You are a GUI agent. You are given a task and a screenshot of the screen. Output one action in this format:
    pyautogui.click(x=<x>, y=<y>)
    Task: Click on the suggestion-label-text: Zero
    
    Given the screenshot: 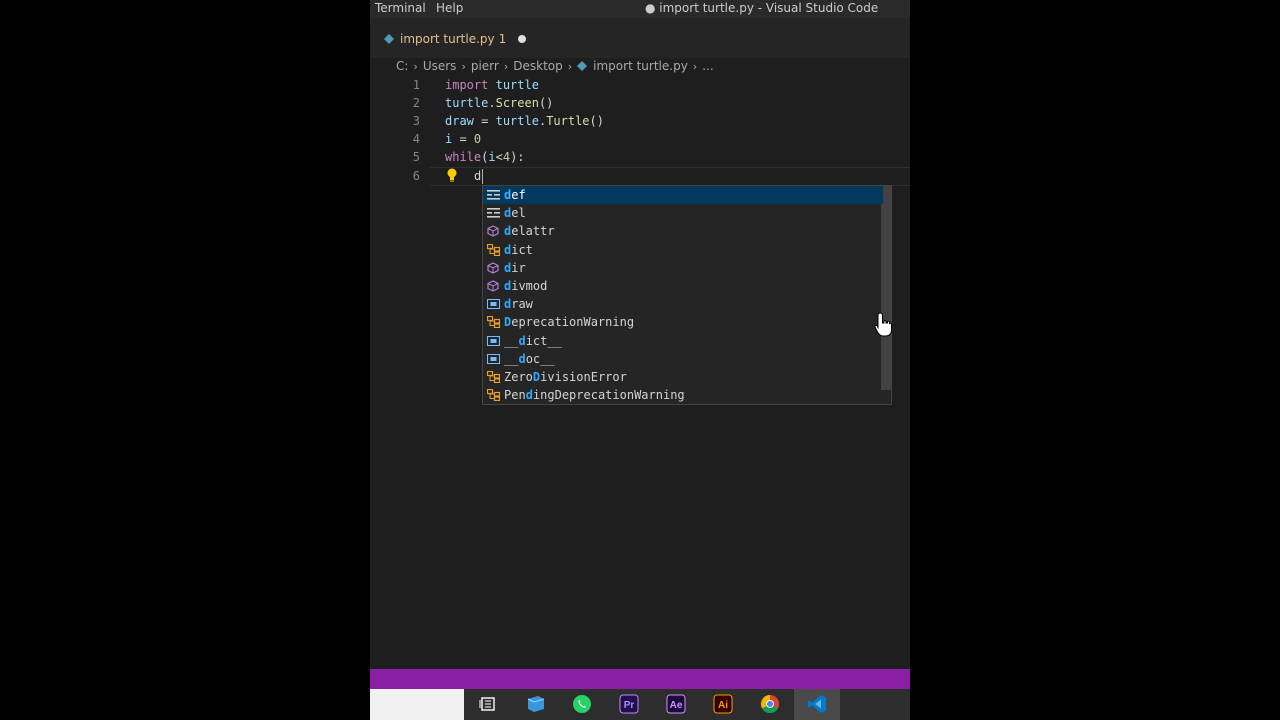 What is the action you would take?
    pyautogui.click(x=518, y=377)
    